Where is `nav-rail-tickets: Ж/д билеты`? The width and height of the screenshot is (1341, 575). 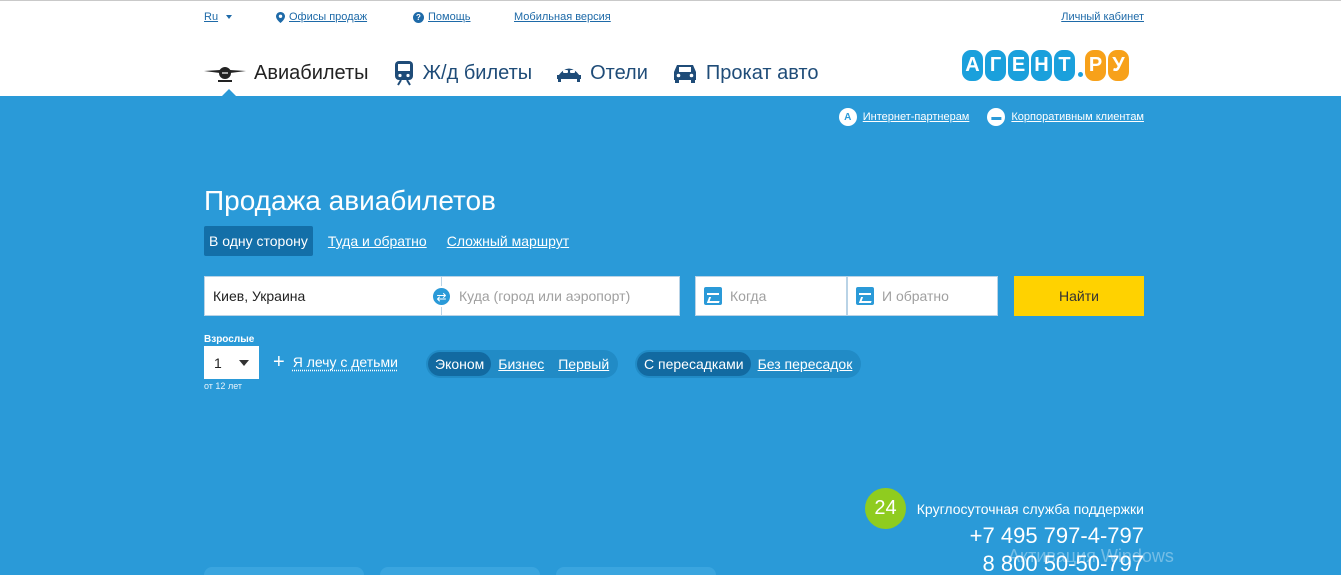
nav-rail-tickets: Ж/д билеты is located at coordinates (463, 73).